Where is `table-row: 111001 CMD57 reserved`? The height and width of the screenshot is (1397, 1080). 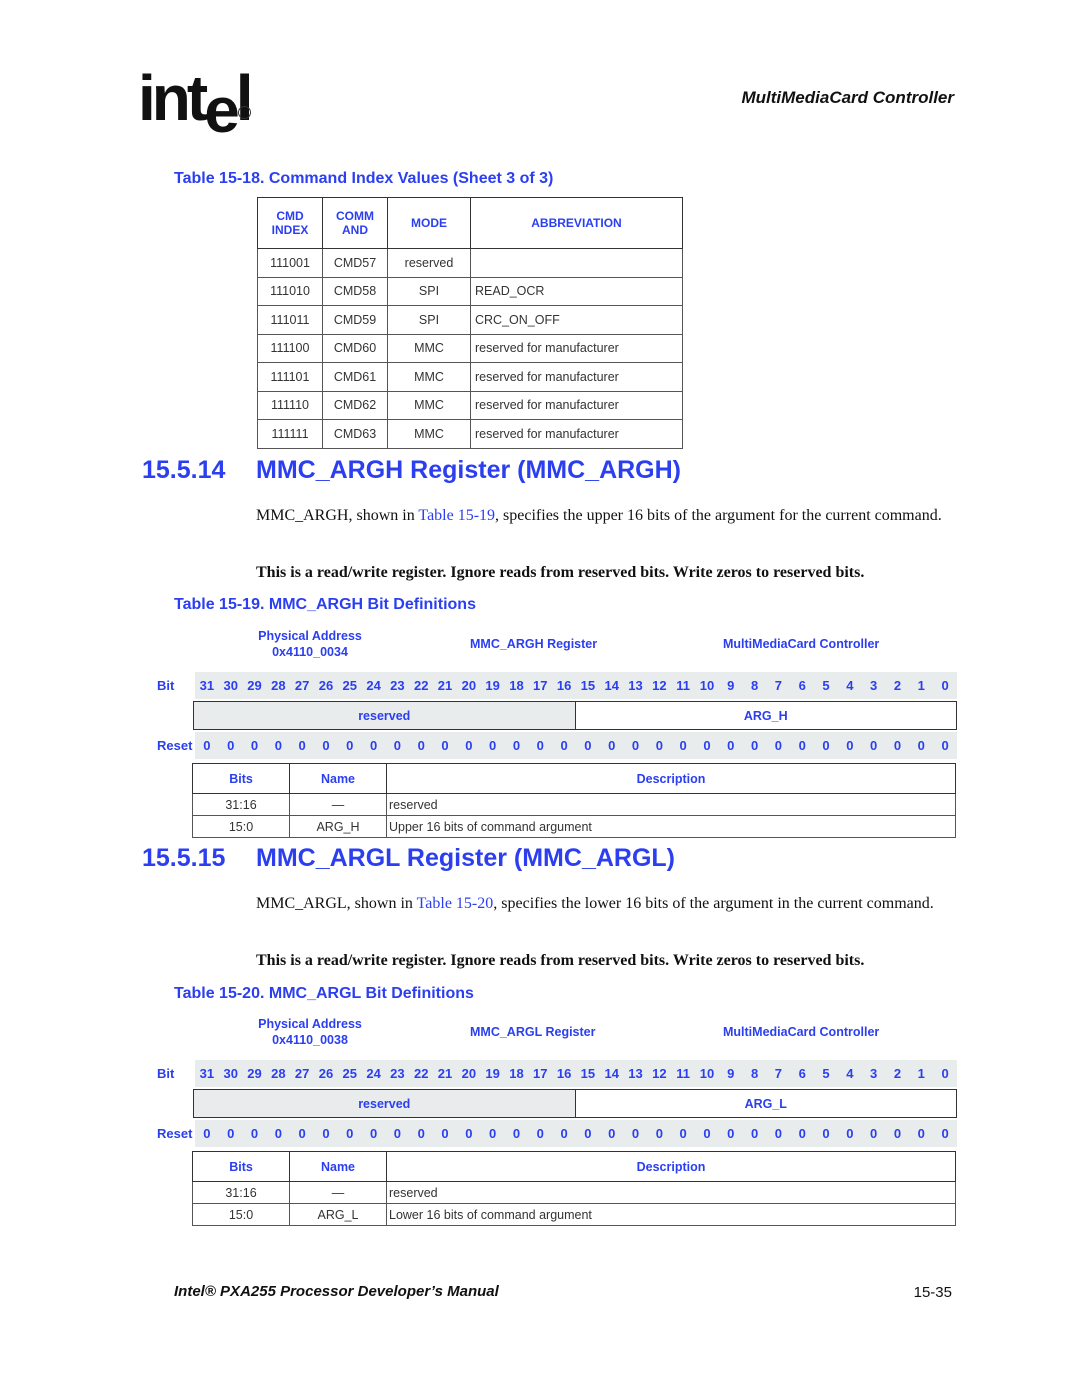 table-row: 111001 CMD57 reserved is located at coordinates (470, 263).